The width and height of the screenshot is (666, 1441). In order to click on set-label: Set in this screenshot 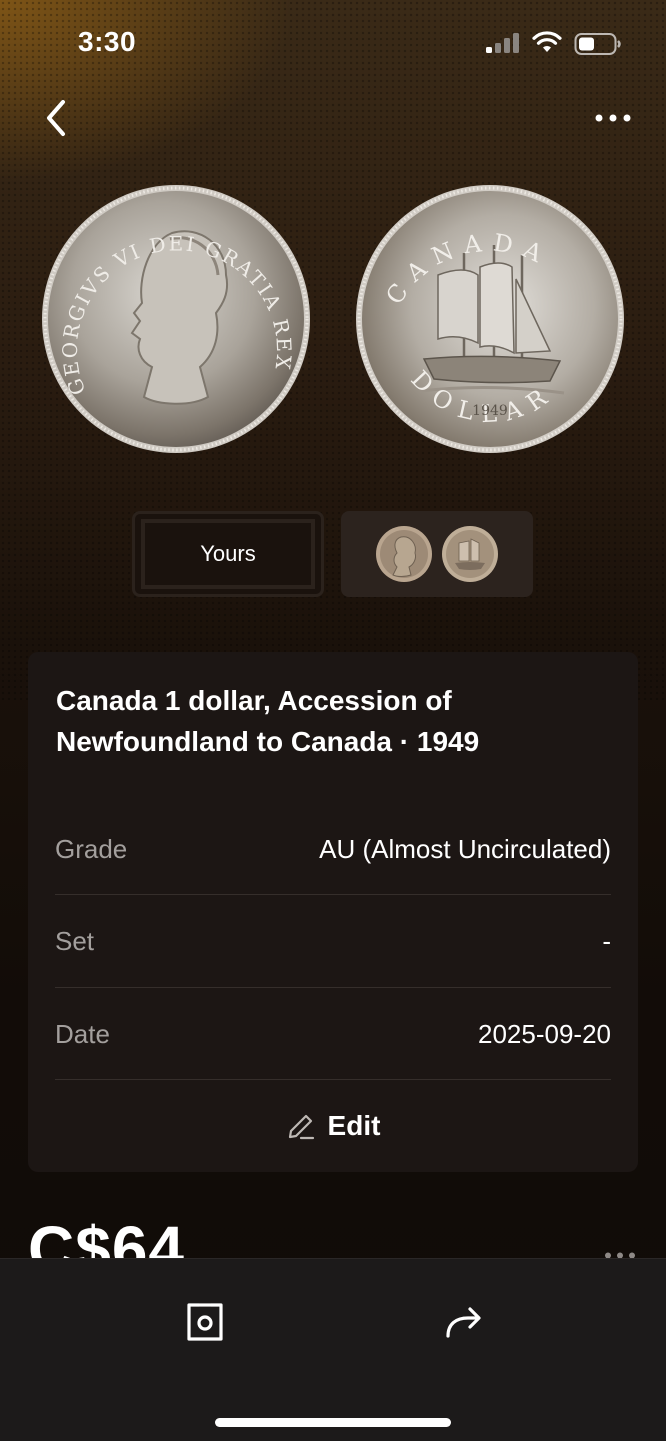, I will do `click(75, 940)`.